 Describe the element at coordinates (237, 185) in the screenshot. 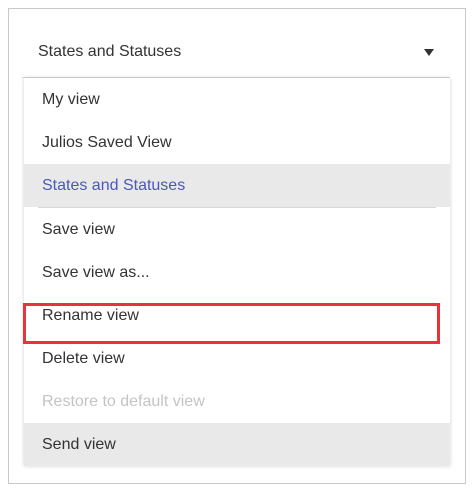

I see `menu-item-states-and-statuses: States and Statuses` at that location.